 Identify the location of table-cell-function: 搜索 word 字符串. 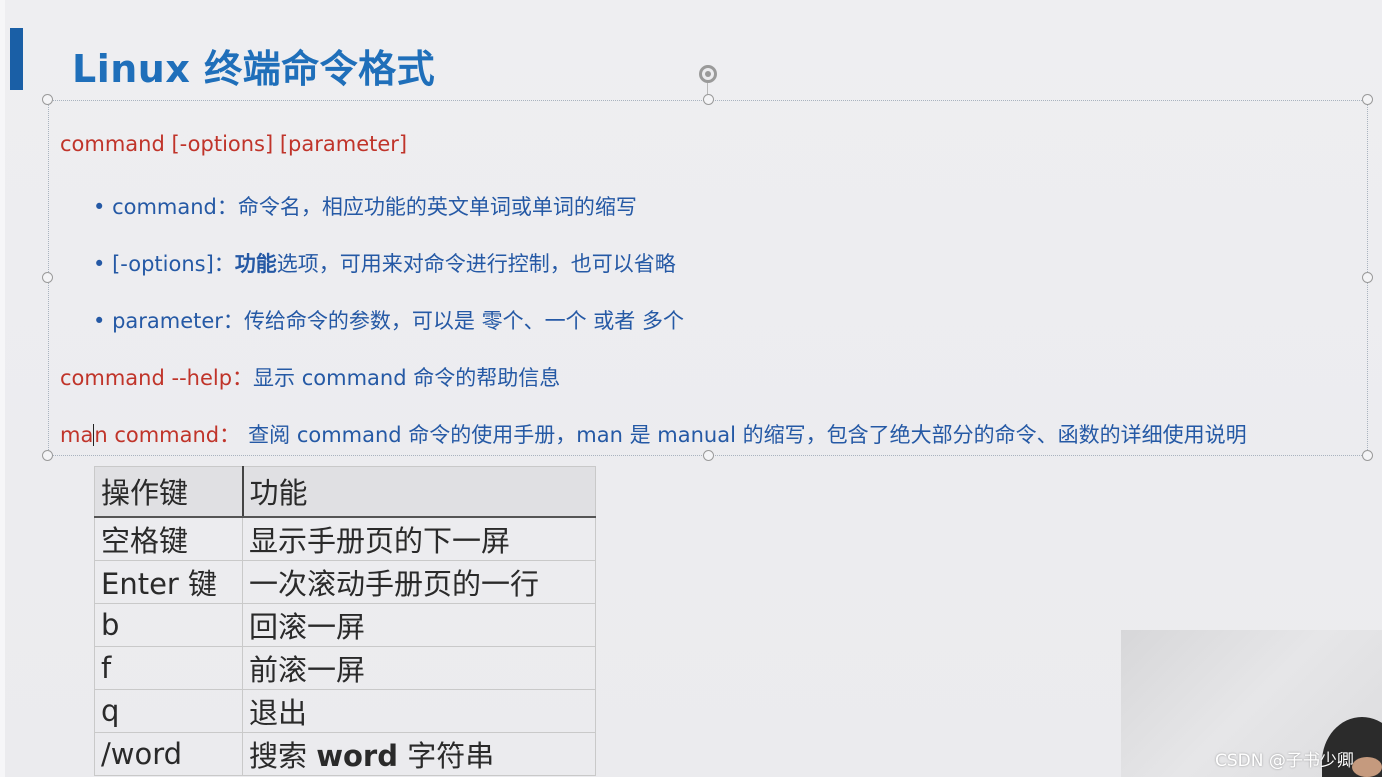
(419, 753).